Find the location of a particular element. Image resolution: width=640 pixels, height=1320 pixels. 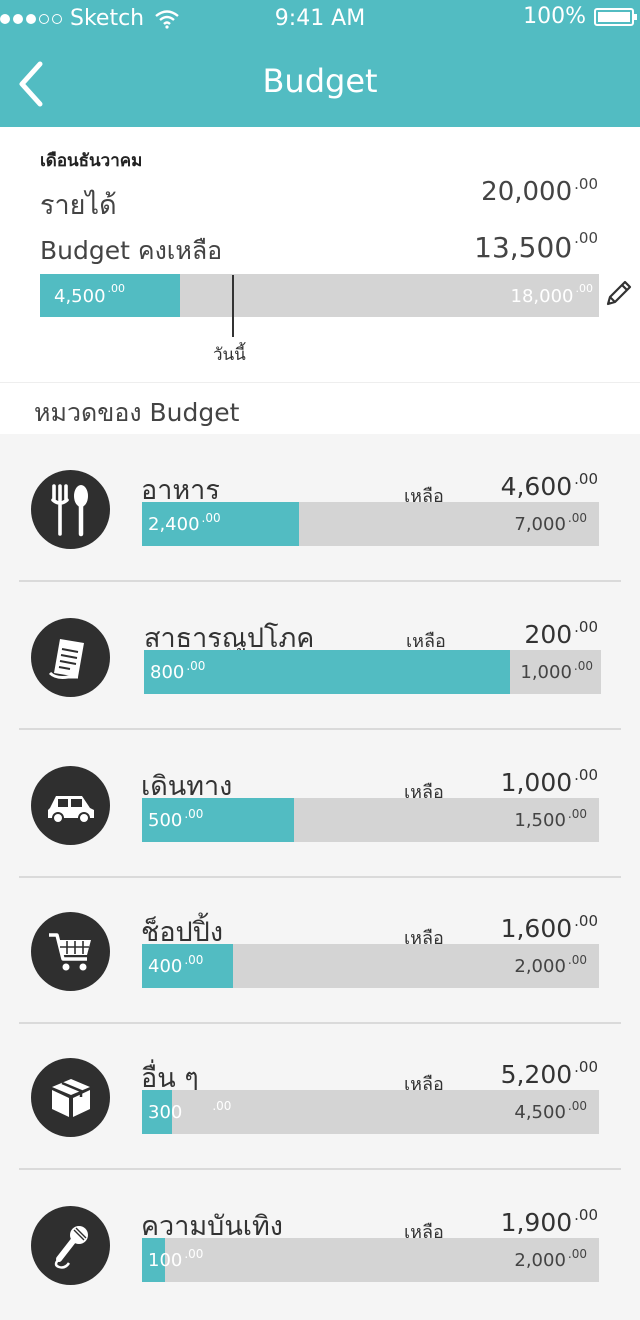

category-remaining-value: 1,000.00 is located at coordinates (549, 781).